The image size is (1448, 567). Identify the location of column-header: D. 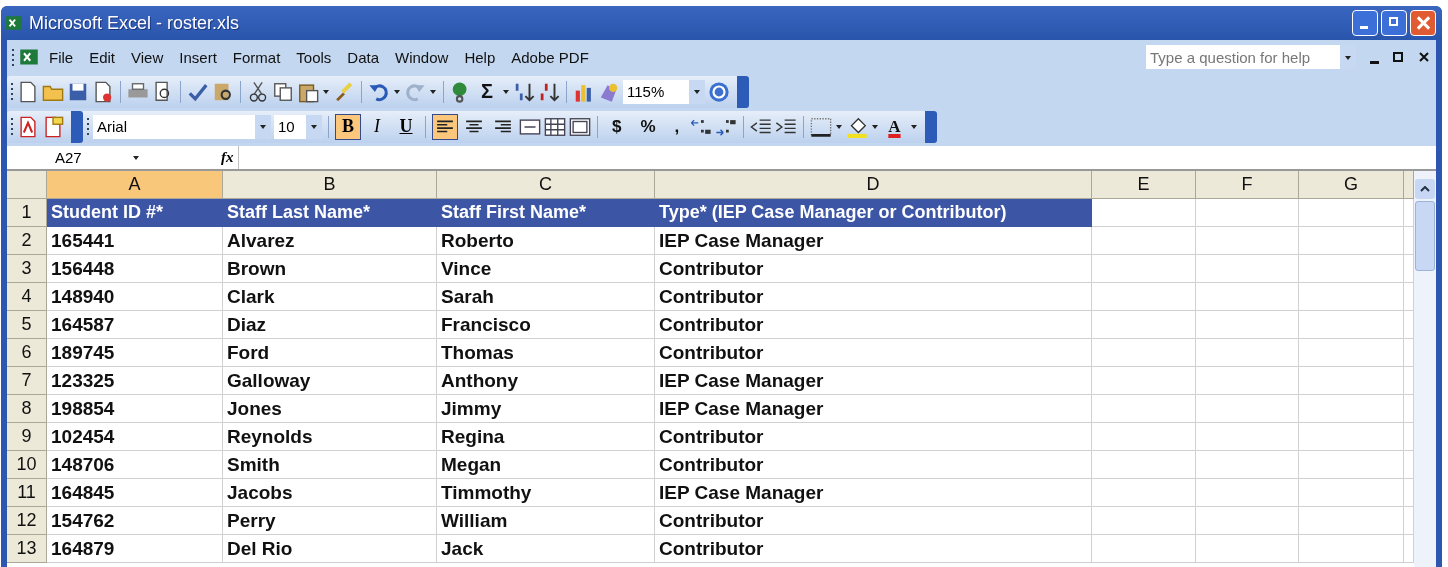
(873, 185).